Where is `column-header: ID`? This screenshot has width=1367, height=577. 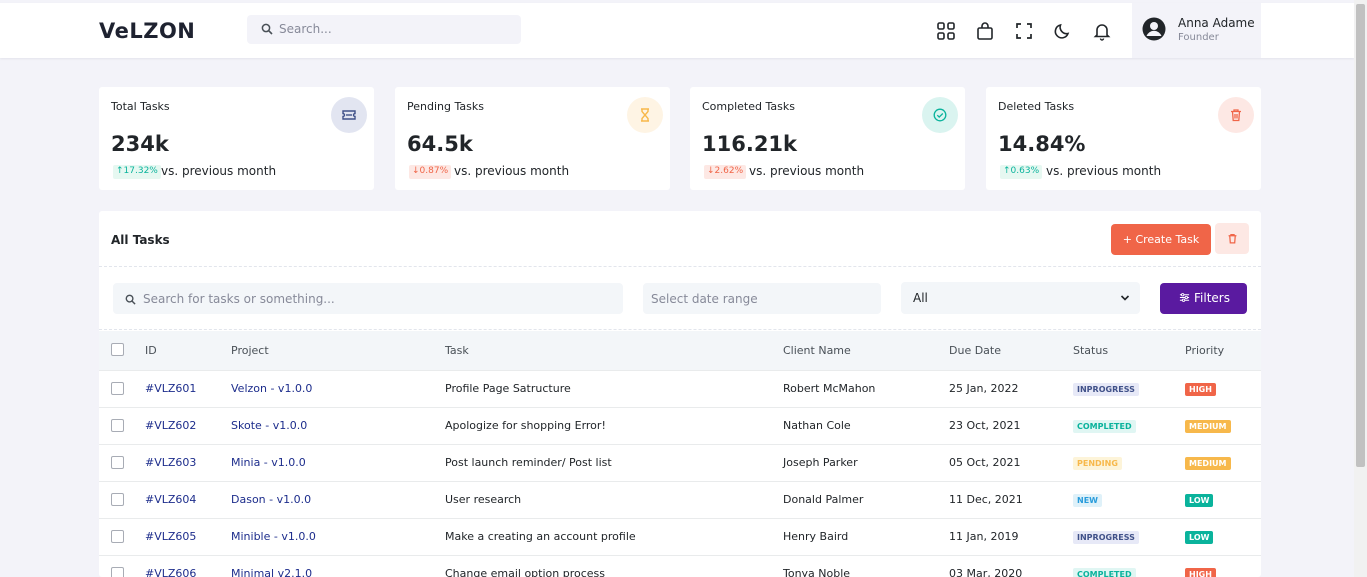
column-header: ID is located at coordinates (151, 350).